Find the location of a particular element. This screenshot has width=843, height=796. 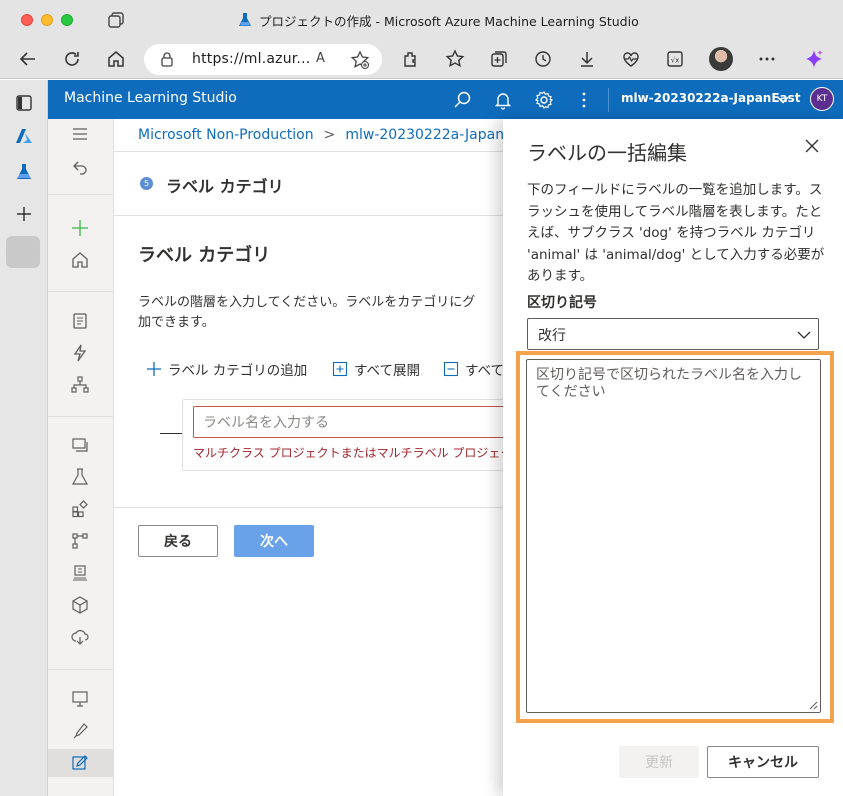

favorites-icon is located at coordinates (455, 59).